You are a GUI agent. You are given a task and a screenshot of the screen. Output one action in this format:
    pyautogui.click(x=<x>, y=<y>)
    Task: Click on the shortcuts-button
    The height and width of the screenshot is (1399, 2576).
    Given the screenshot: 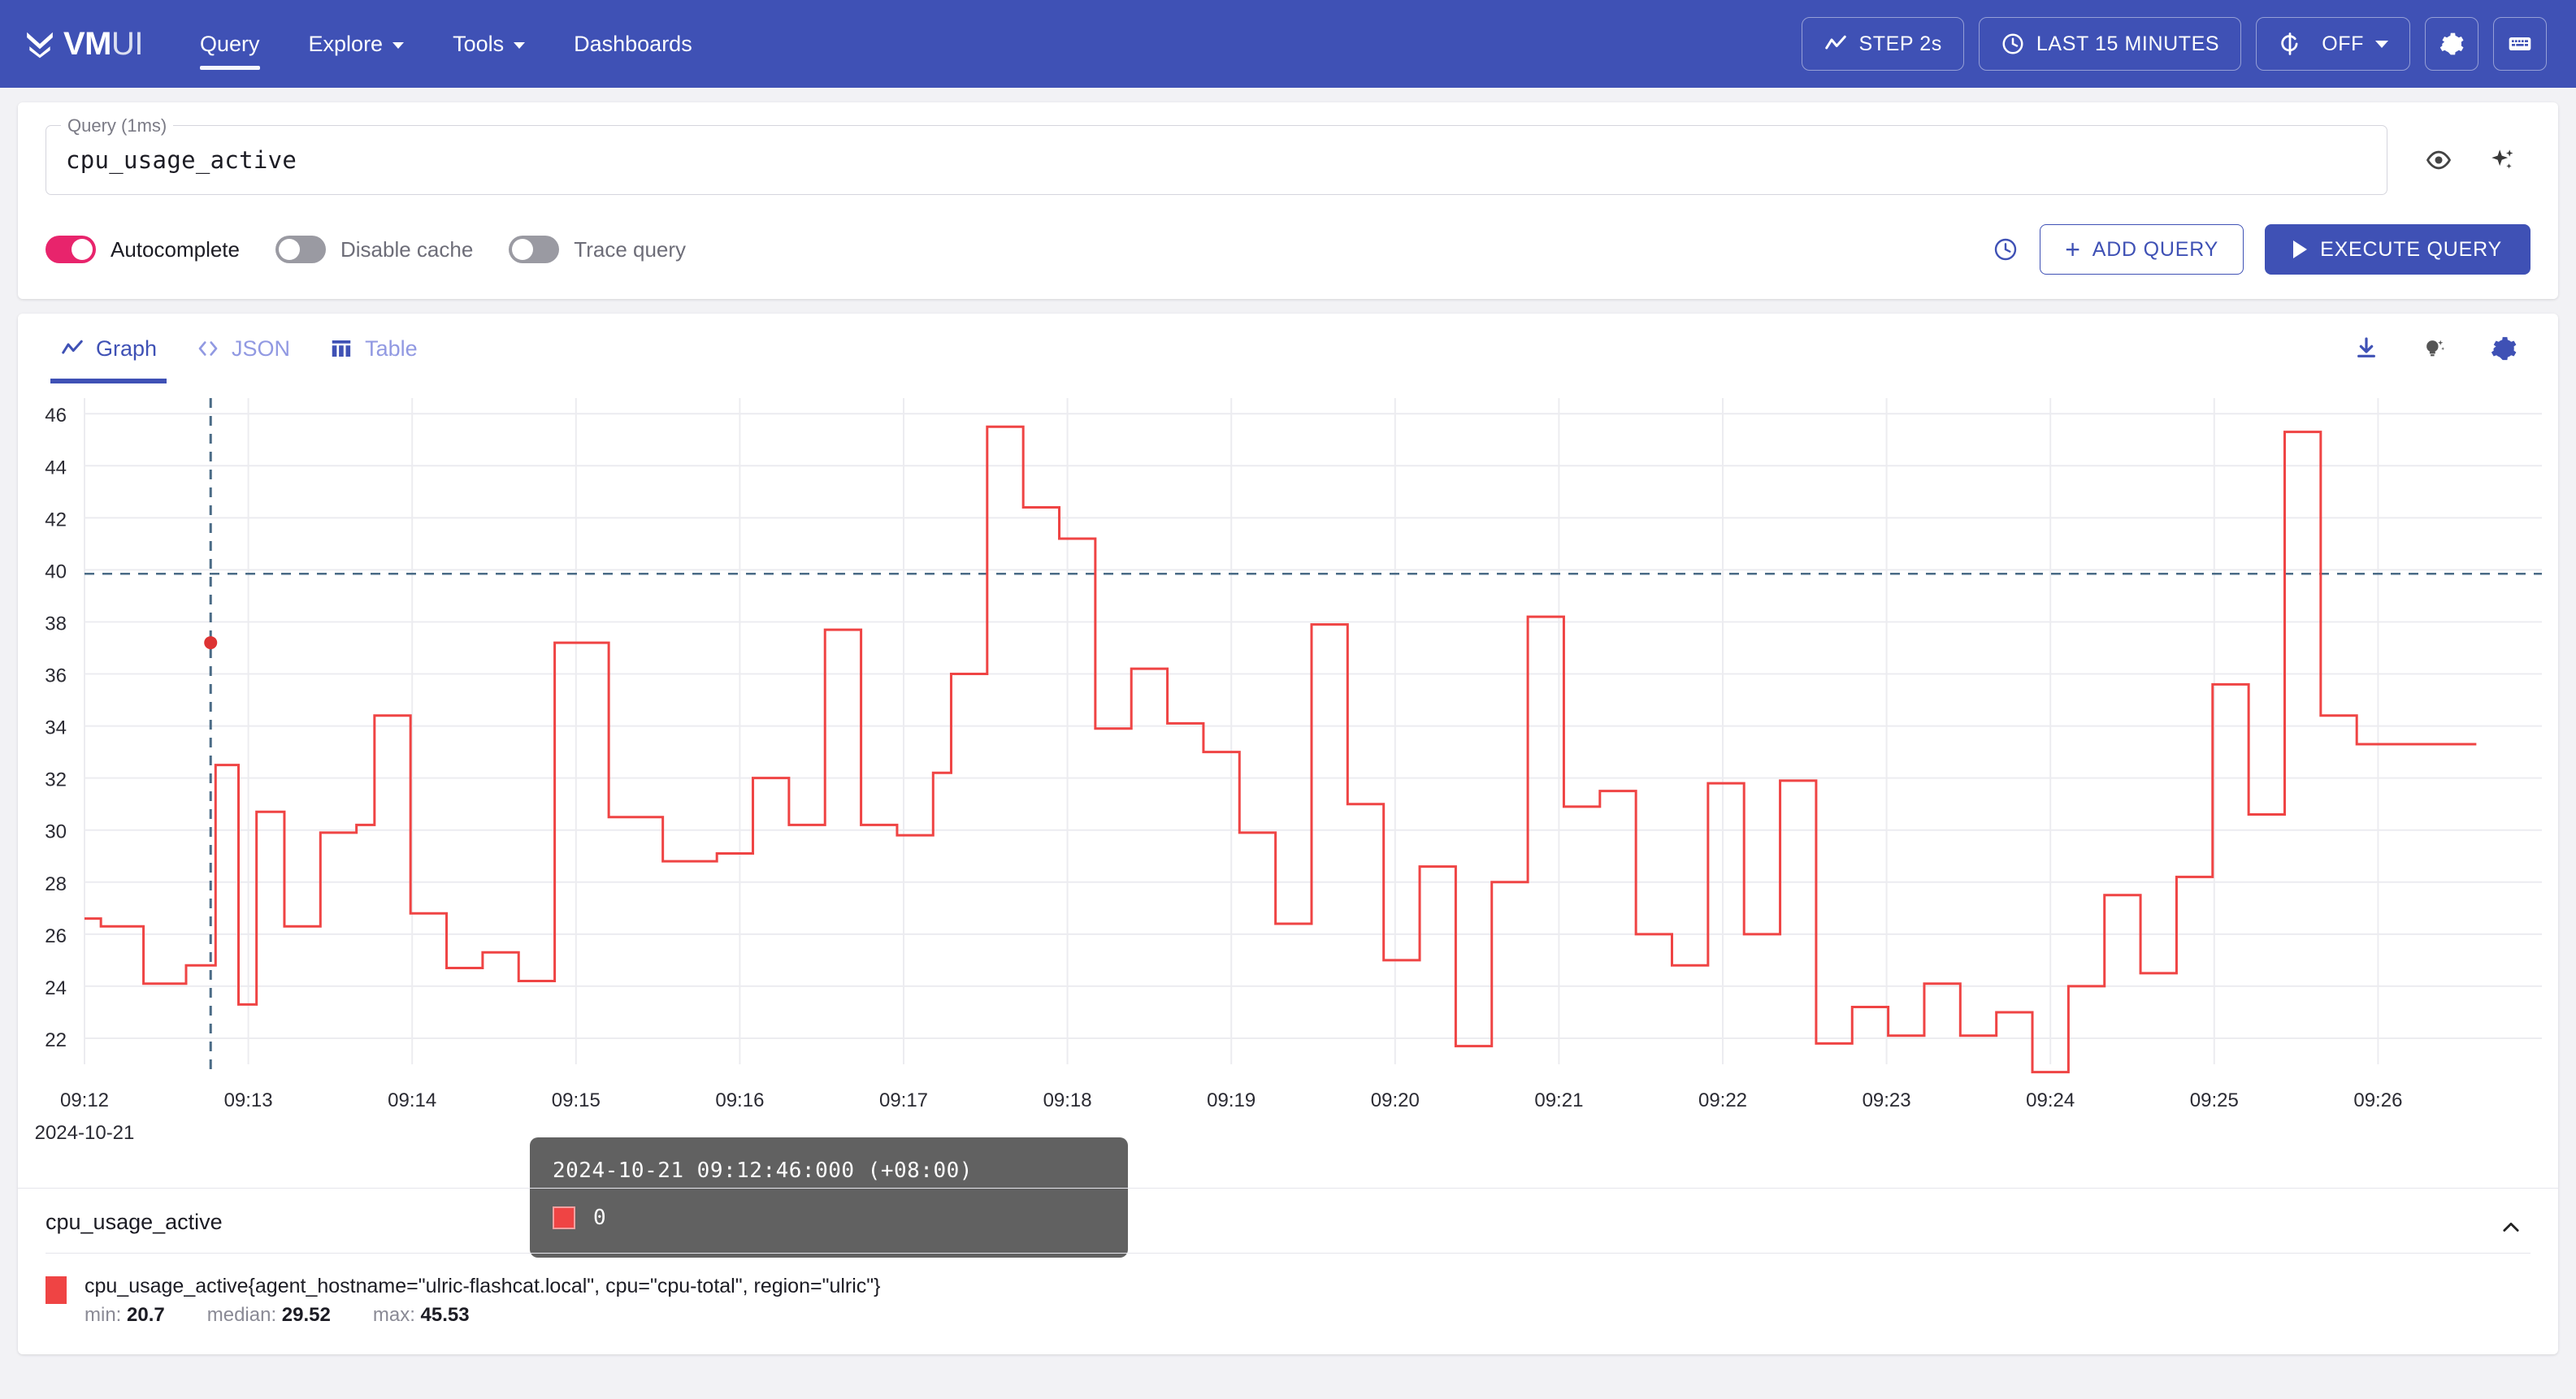 What is the action you would take?
    pyautogui.click(x=2520, y=44)
    